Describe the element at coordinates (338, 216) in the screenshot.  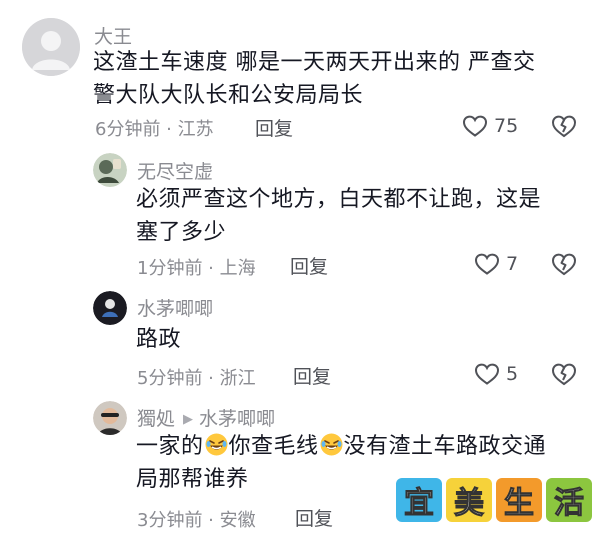
I see `comment-text: 必须严查这个地方，白天都不让跑，这是 塞了多少` at that location.